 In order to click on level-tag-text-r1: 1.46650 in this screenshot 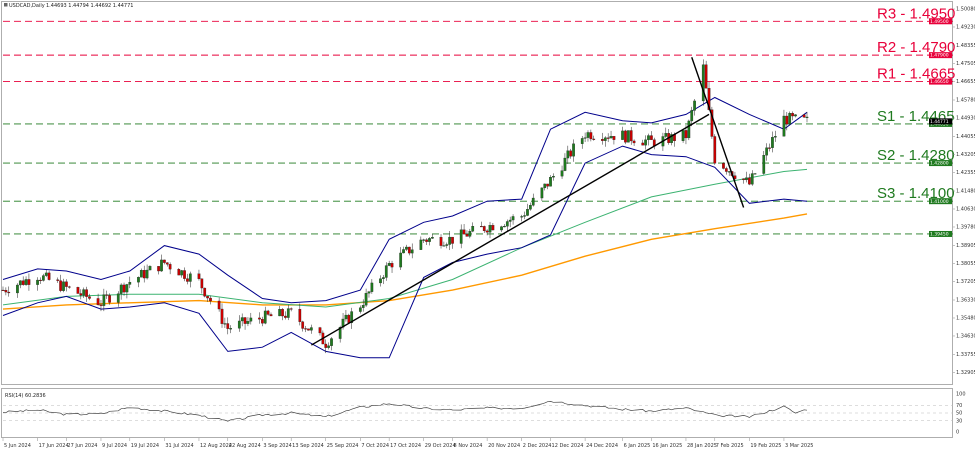, I will do `click(939, 82)`.